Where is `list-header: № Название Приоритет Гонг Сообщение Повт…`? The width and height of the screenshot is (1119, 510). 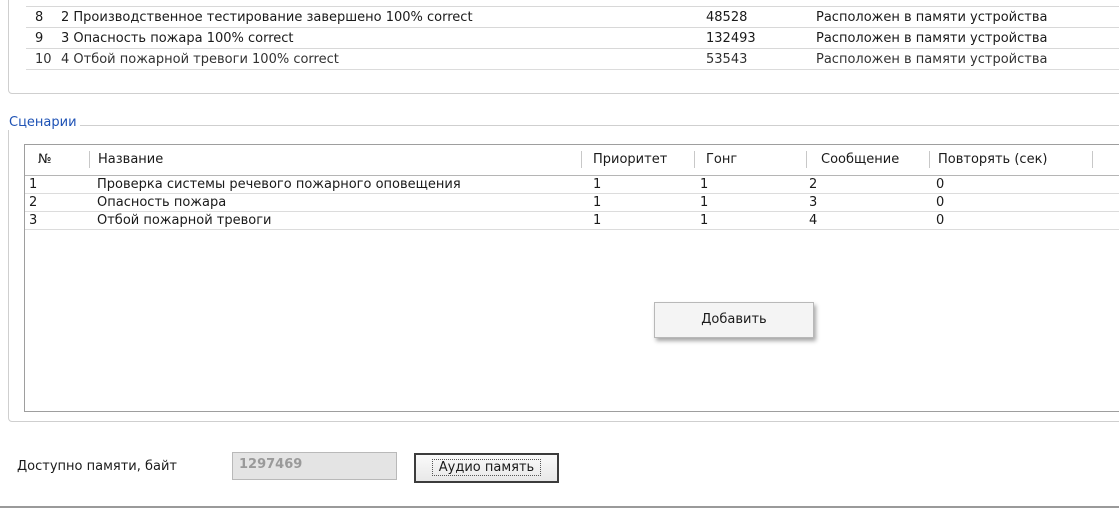 list-header: № Название Приоритет Гонг Сообщение Повт… is located at coordinates (572, 160).